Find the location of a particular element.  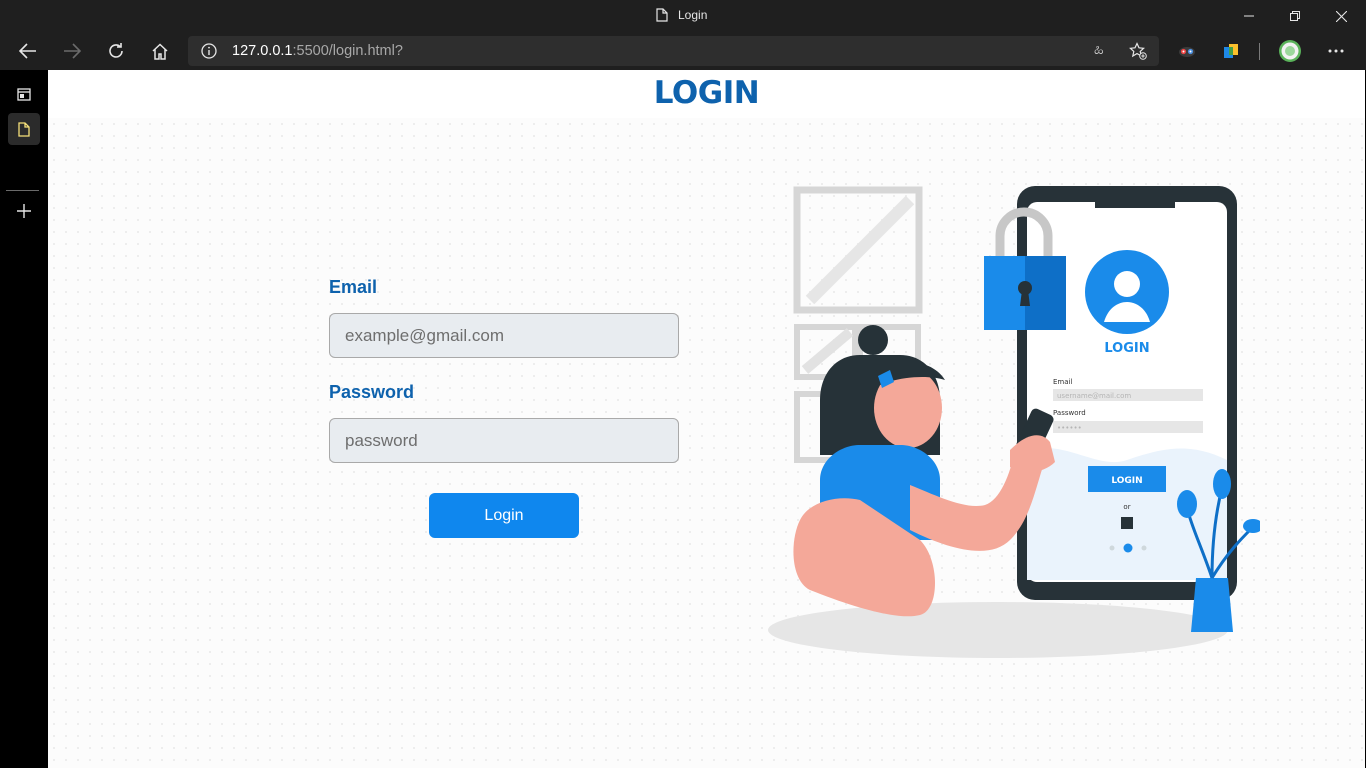

url-host: 127.0.0.1 is located at coordinates (262, 51).